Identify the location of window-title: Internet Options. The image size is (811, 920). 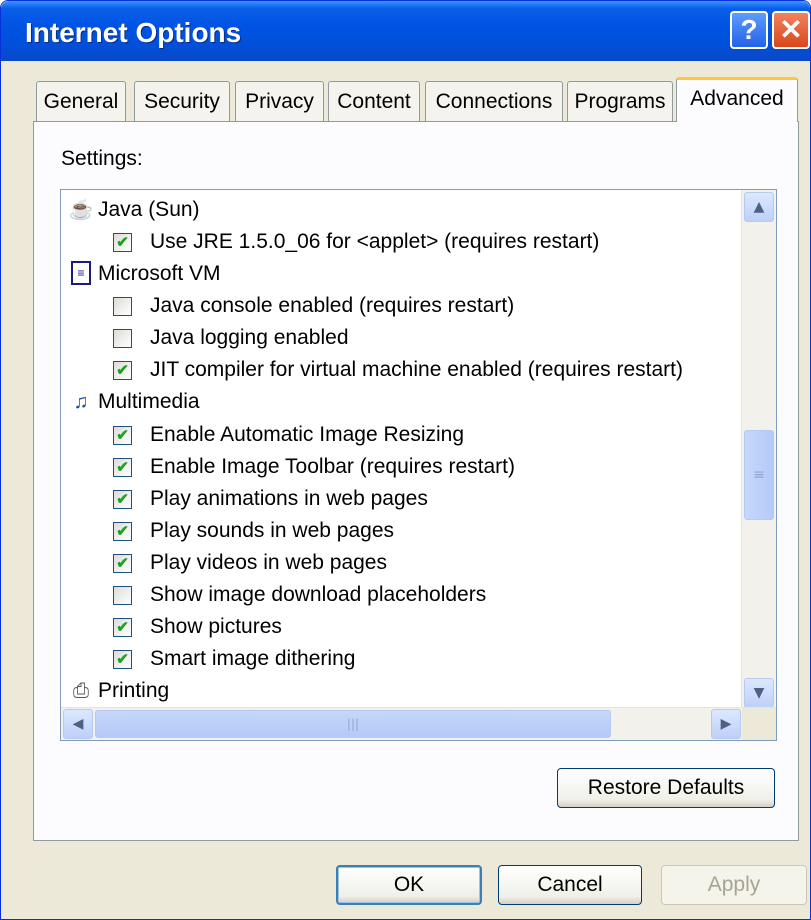
(133, 32).